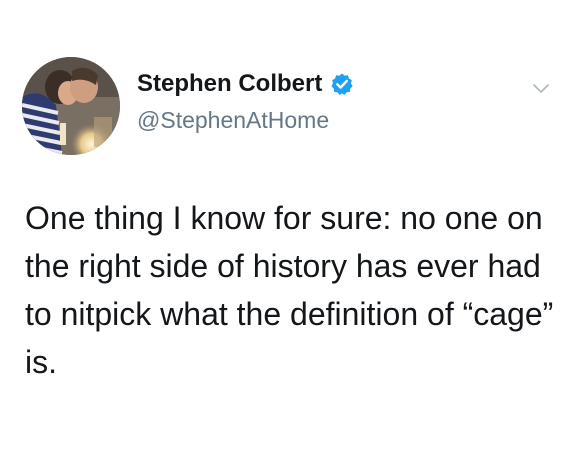 This screenshot has width=564, height=453. Describe the element at coordinates (233, 120) in the screenshot. I see `author-handle: @StephenAtHome` at that location.